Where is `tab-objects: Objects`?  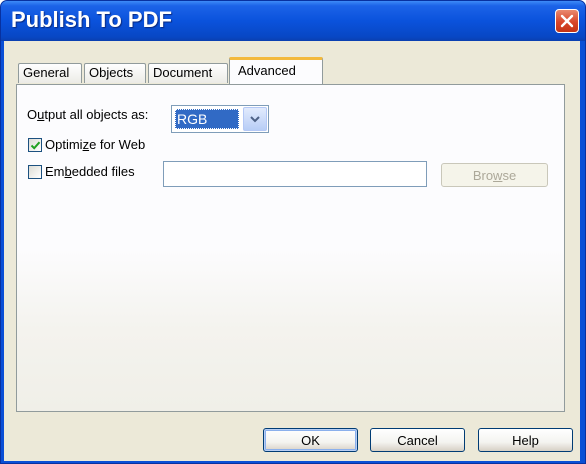 tab-objects: Objects is located at coordinates (115, 73).